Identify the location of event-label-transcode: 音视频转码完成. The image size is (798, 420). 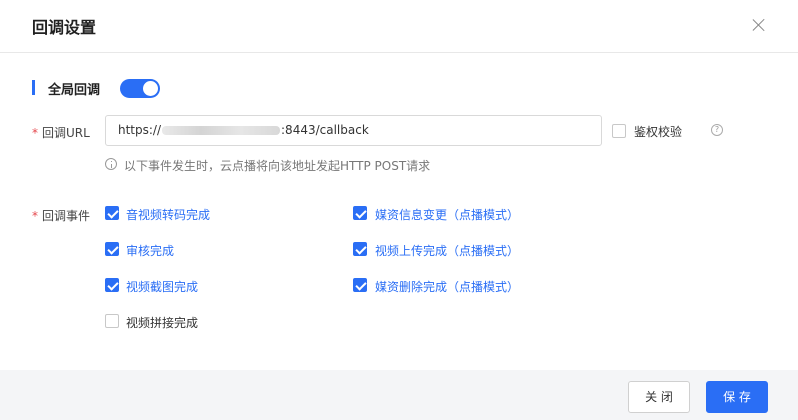
(168, 214).